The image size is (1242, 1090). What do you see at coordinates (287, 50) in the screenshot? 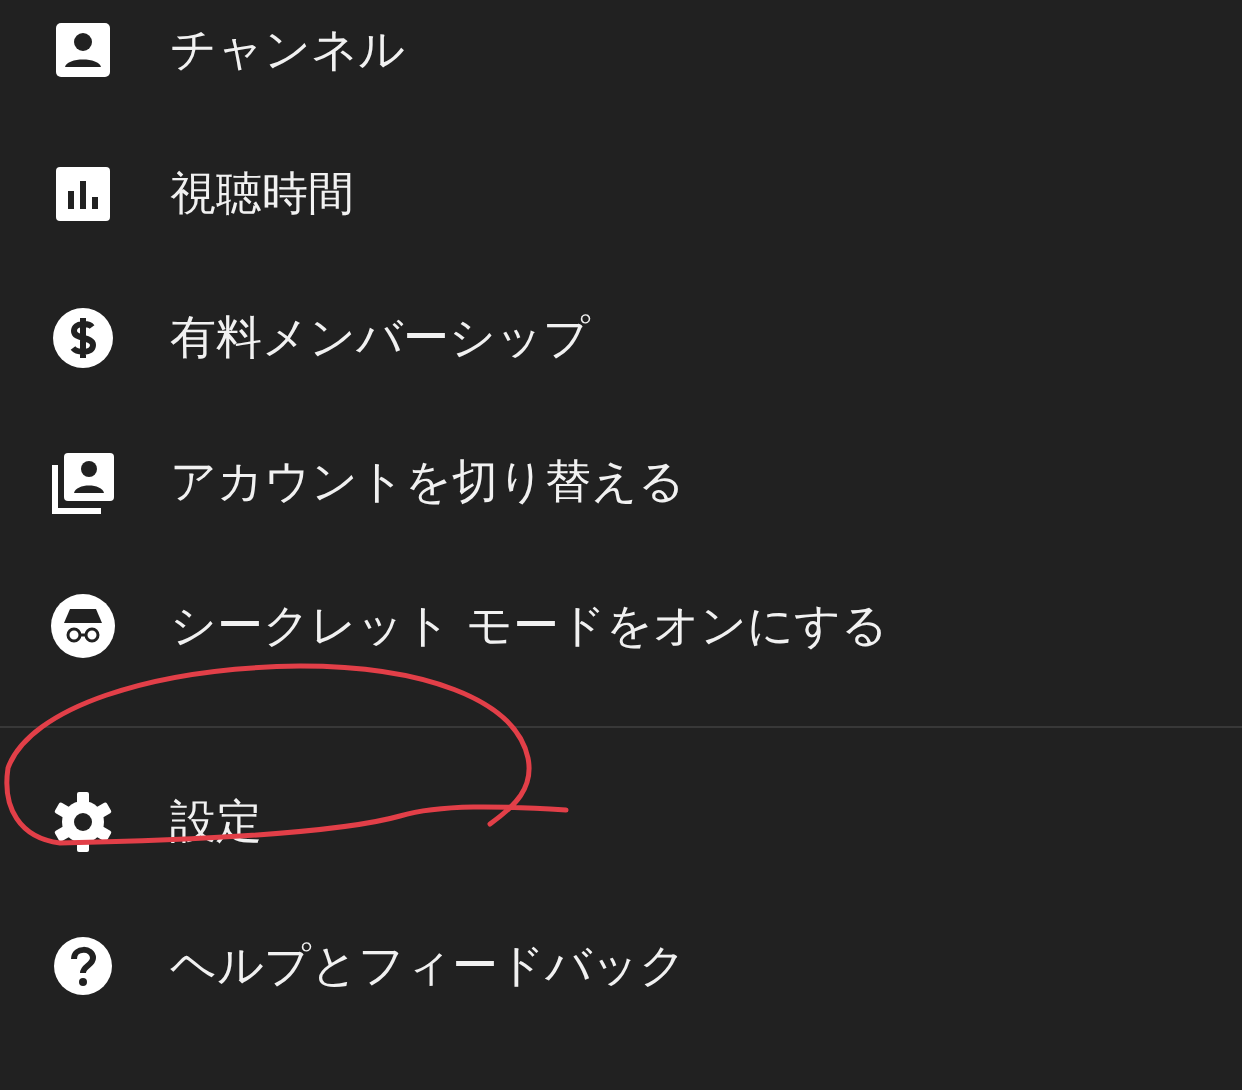
I see `menu-label: チャンネル` at bounding box center [287, 50].